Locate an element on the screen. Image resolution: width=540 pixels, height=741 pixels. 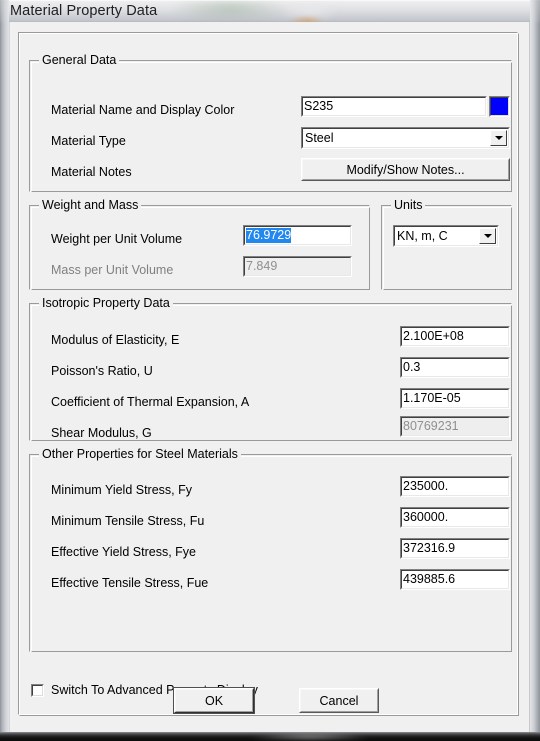
display-color-fill is located at coordinates (499, 106).